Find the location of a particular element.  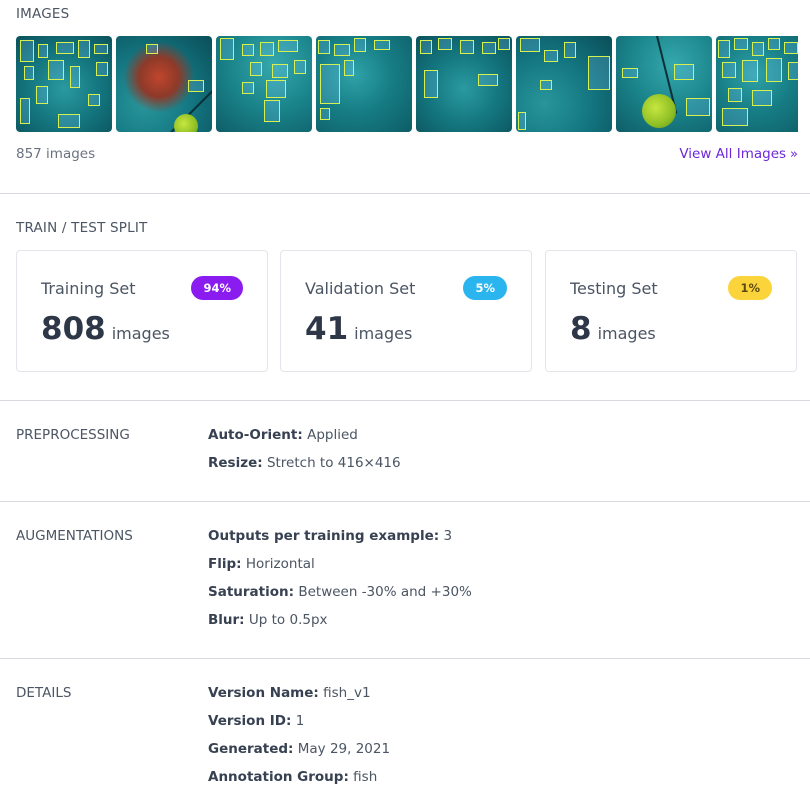

training-set-card: Training Set 94% 808 images is located at coordinates (142, 311).